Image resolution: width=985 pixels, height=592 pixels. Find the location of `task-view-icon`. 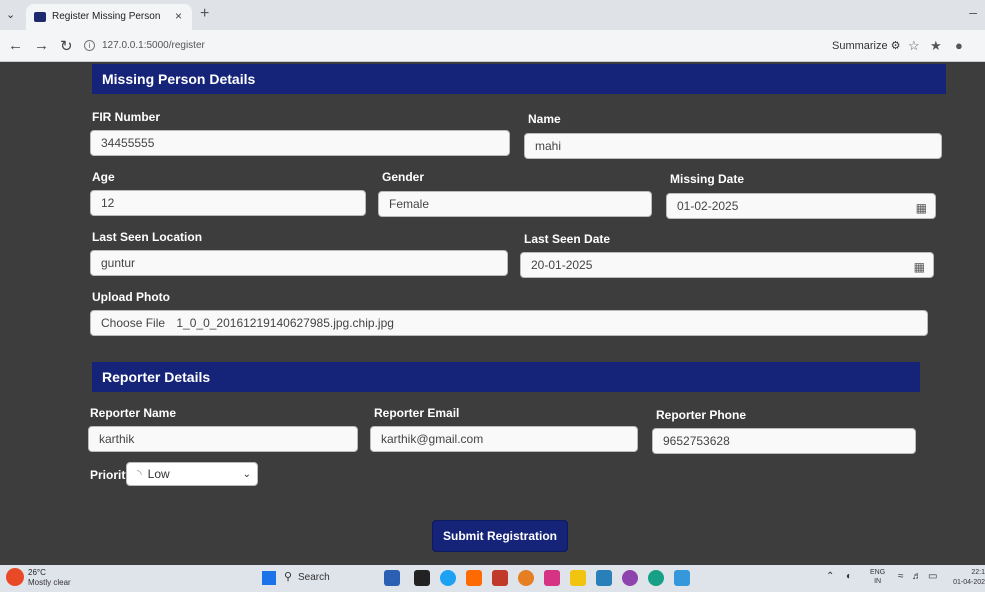

task-view-icon is located at coordinates (422, 578).